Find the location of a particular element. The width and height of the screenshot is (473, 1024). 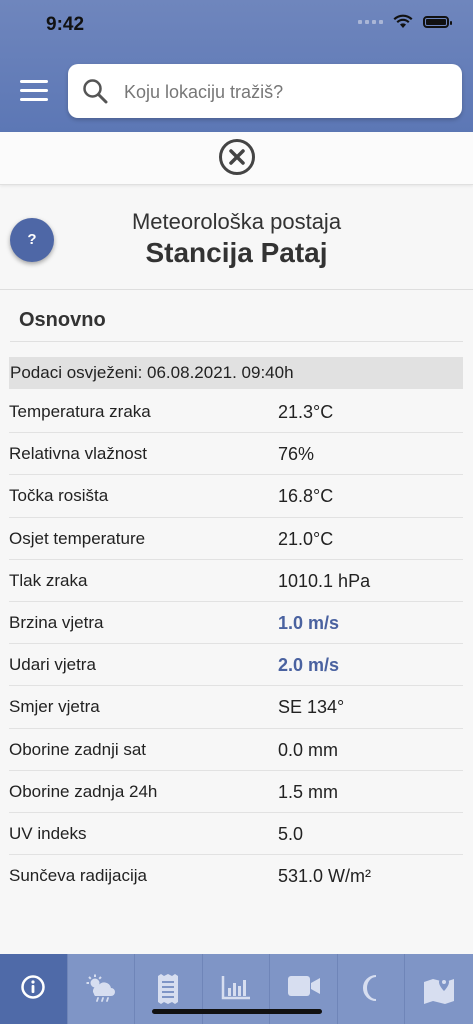

close-bar is located at coordinates (236, 158).